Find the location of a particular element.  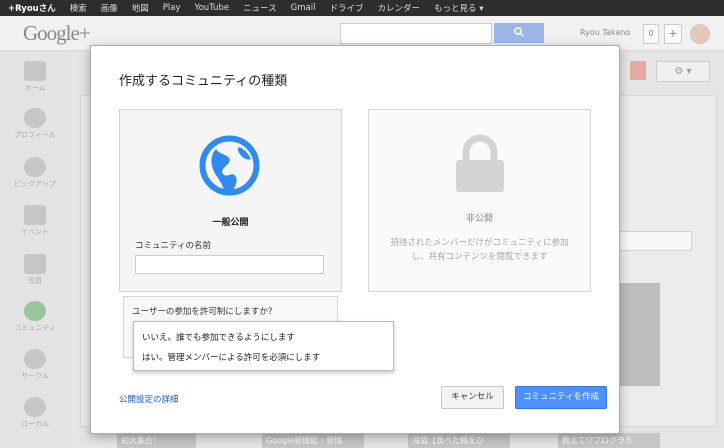

community-icon is located at coordinates (35, 311).